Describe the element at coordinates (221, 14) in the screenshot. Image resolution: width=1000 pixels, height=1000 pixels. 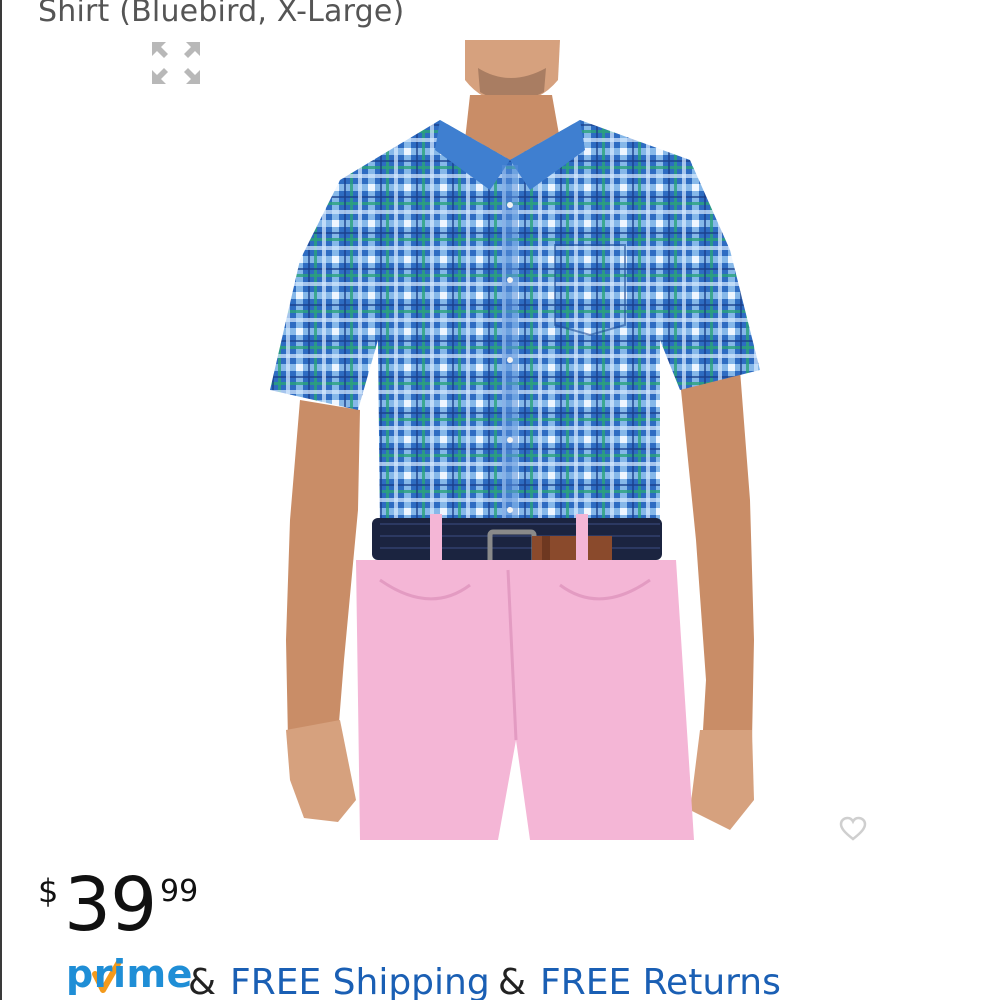
I see `product-title: Shirt (Bluebird, X-Large)` at that location.